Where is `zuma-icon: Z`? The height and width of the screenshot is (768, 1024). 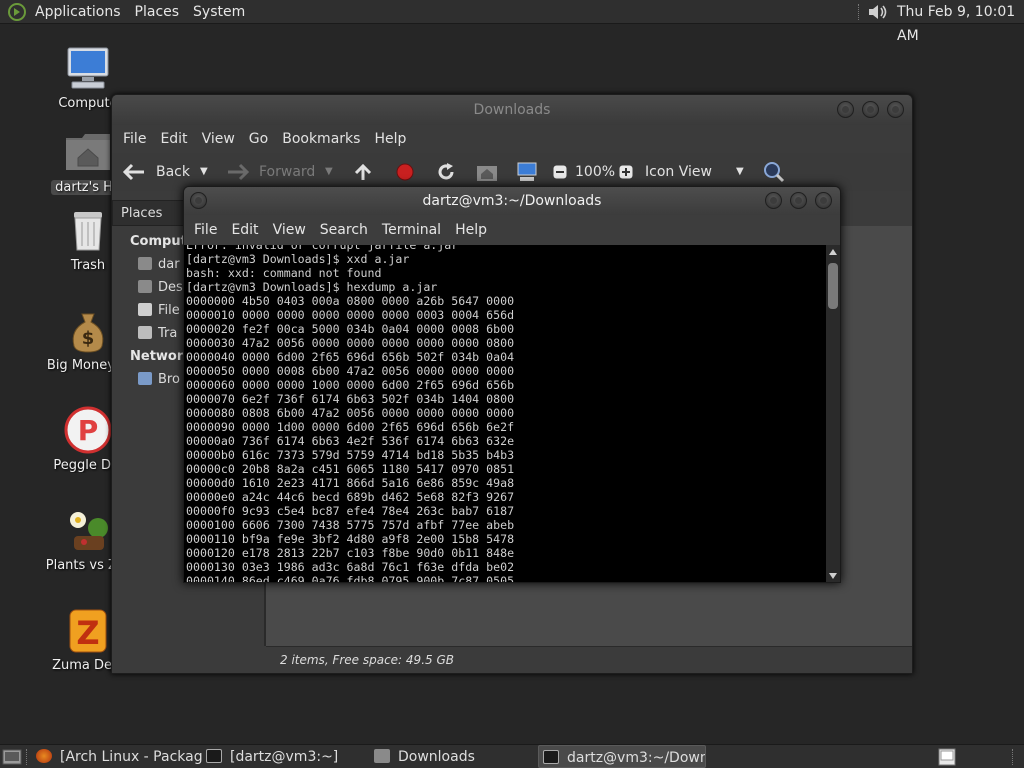
zuma-icon: Z is located at coordinates (88, 630).